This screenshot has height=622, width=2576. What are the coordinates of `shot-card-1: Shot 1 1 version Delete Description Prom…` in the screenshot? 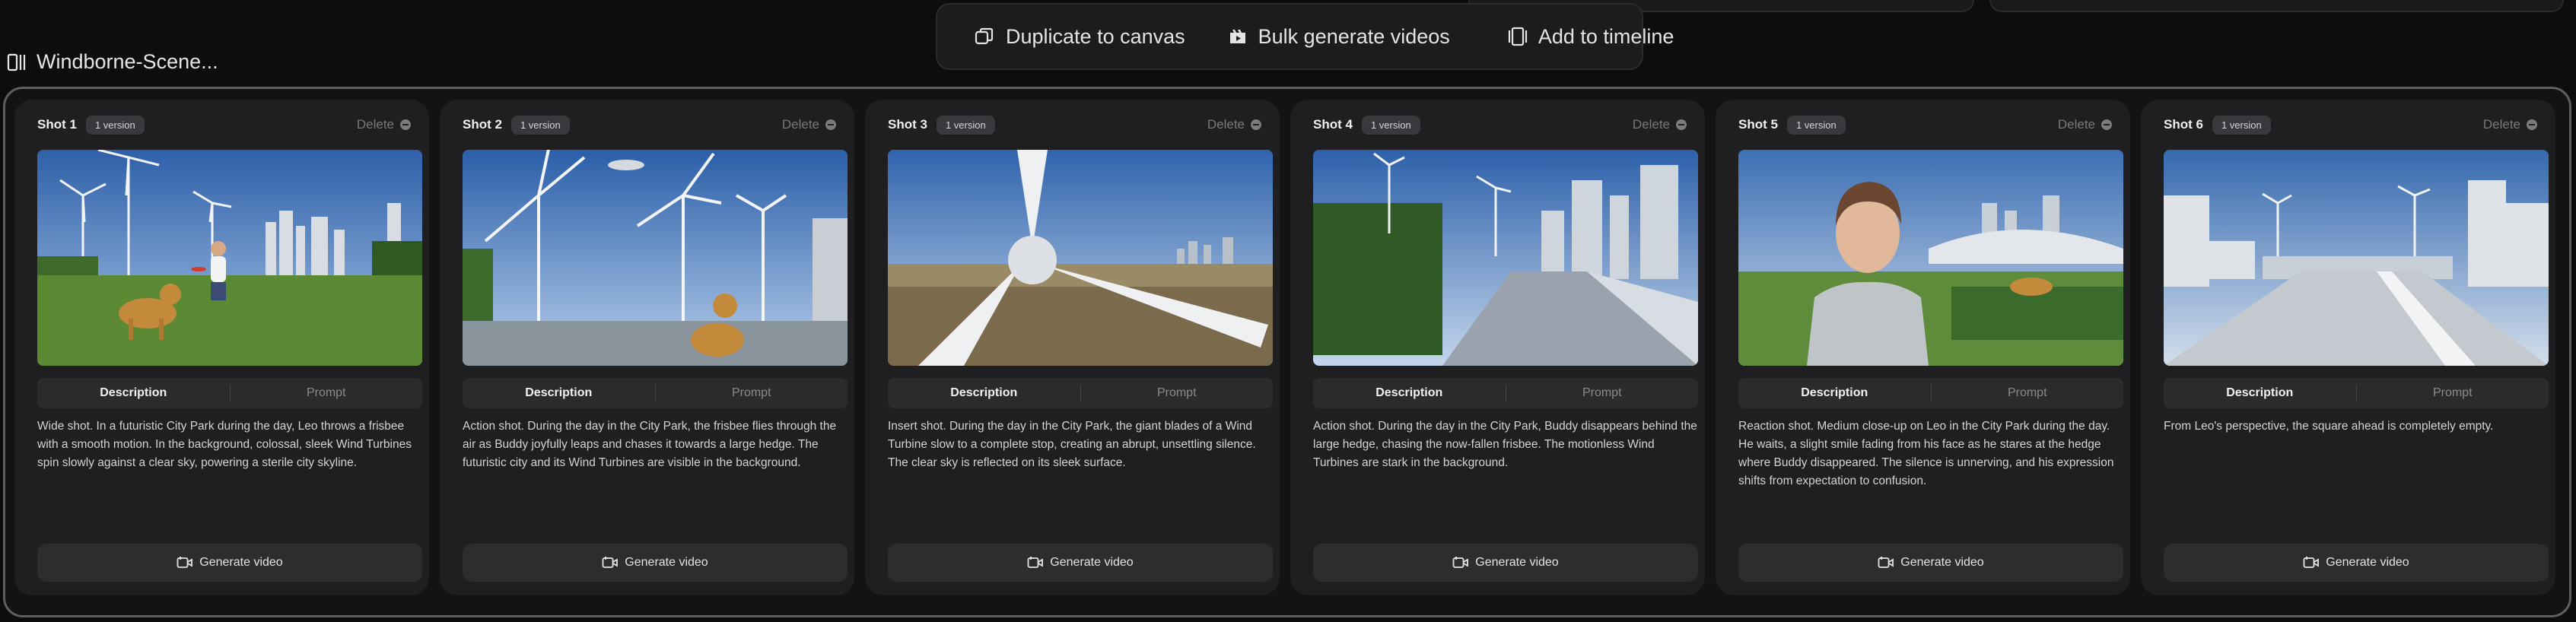 It's located at (222, 347).